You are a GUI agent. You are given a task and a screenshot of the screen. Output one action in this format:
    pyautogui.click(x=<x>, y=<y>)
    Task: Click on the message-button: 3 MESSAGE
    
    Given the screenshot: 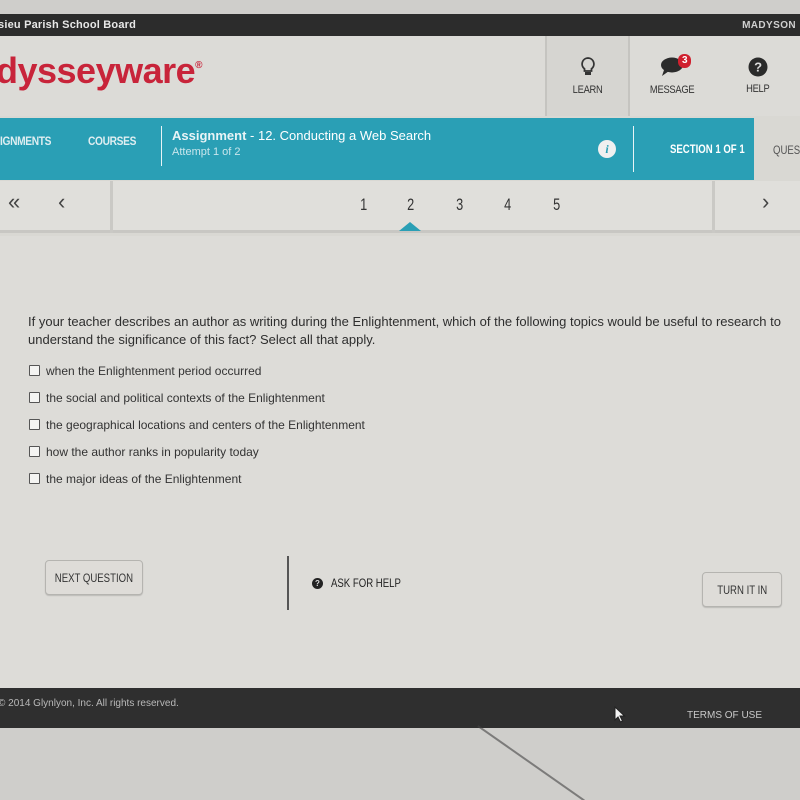 What is the action you would take?
    pyautogui.click(x=672, y=76)
    